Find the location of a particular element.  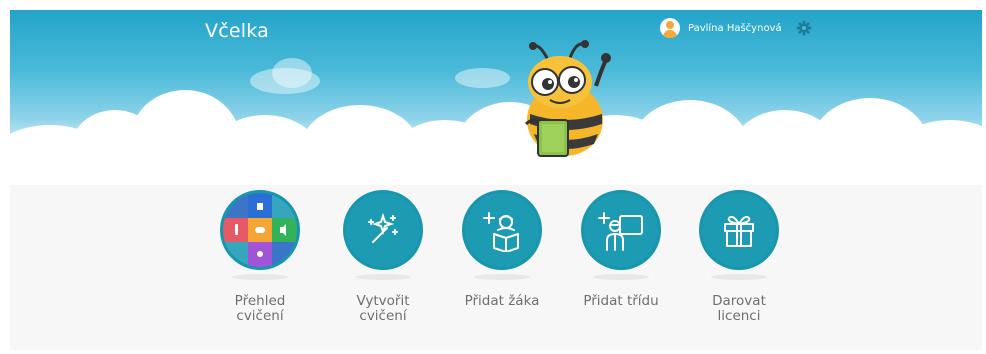

user-avatar-icon is located at coordinates (670, 28).